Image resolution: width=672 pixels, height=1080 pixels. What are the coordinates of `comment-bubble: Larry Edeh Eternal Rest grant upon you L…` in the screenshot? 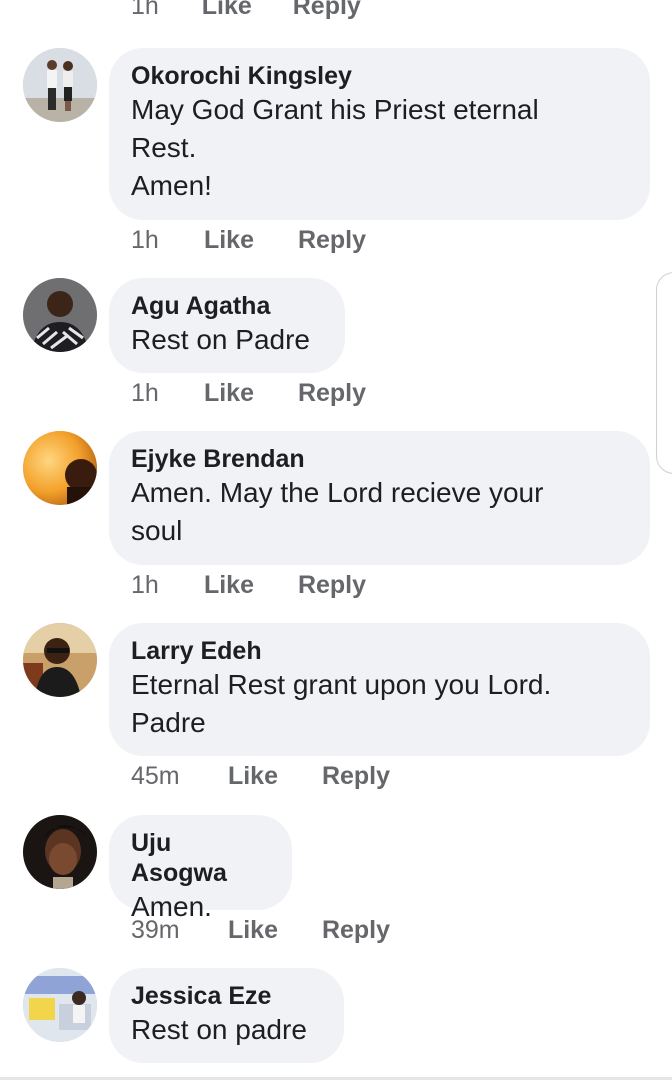 It's located at (379, 689).